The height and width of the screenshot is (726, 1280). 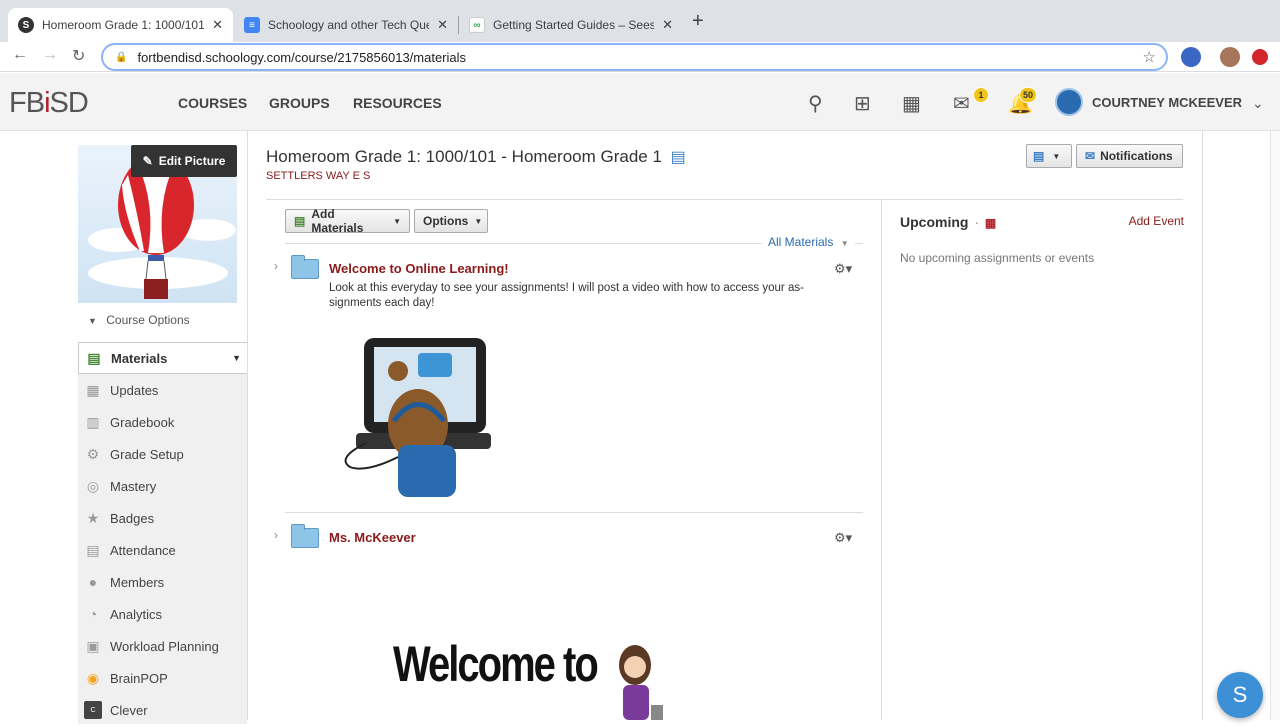 I want to click on course-info-icon: ▤, so click(x=678, y=157).